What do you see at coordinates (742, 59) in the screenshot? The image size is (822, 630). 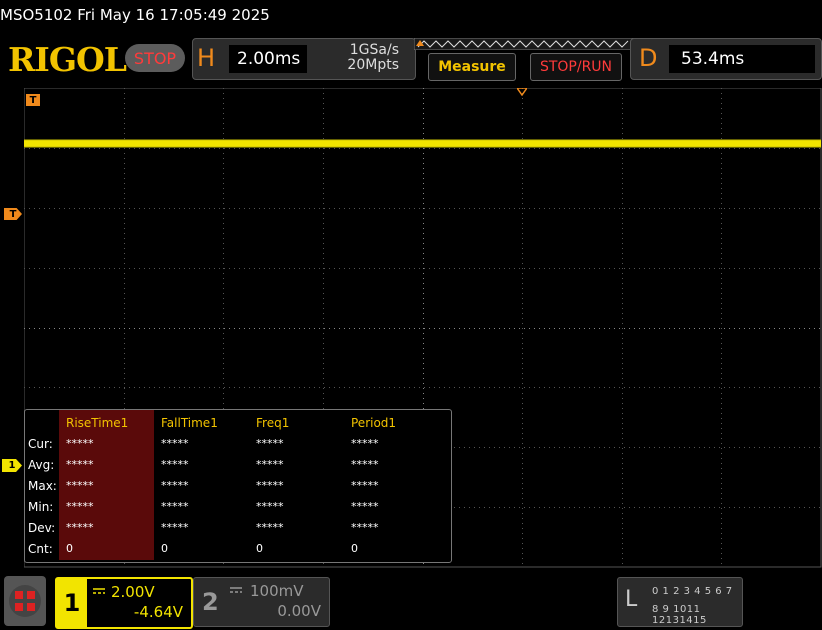 I see `delay-value: 53.4ms` at bounding box center [742, 59].